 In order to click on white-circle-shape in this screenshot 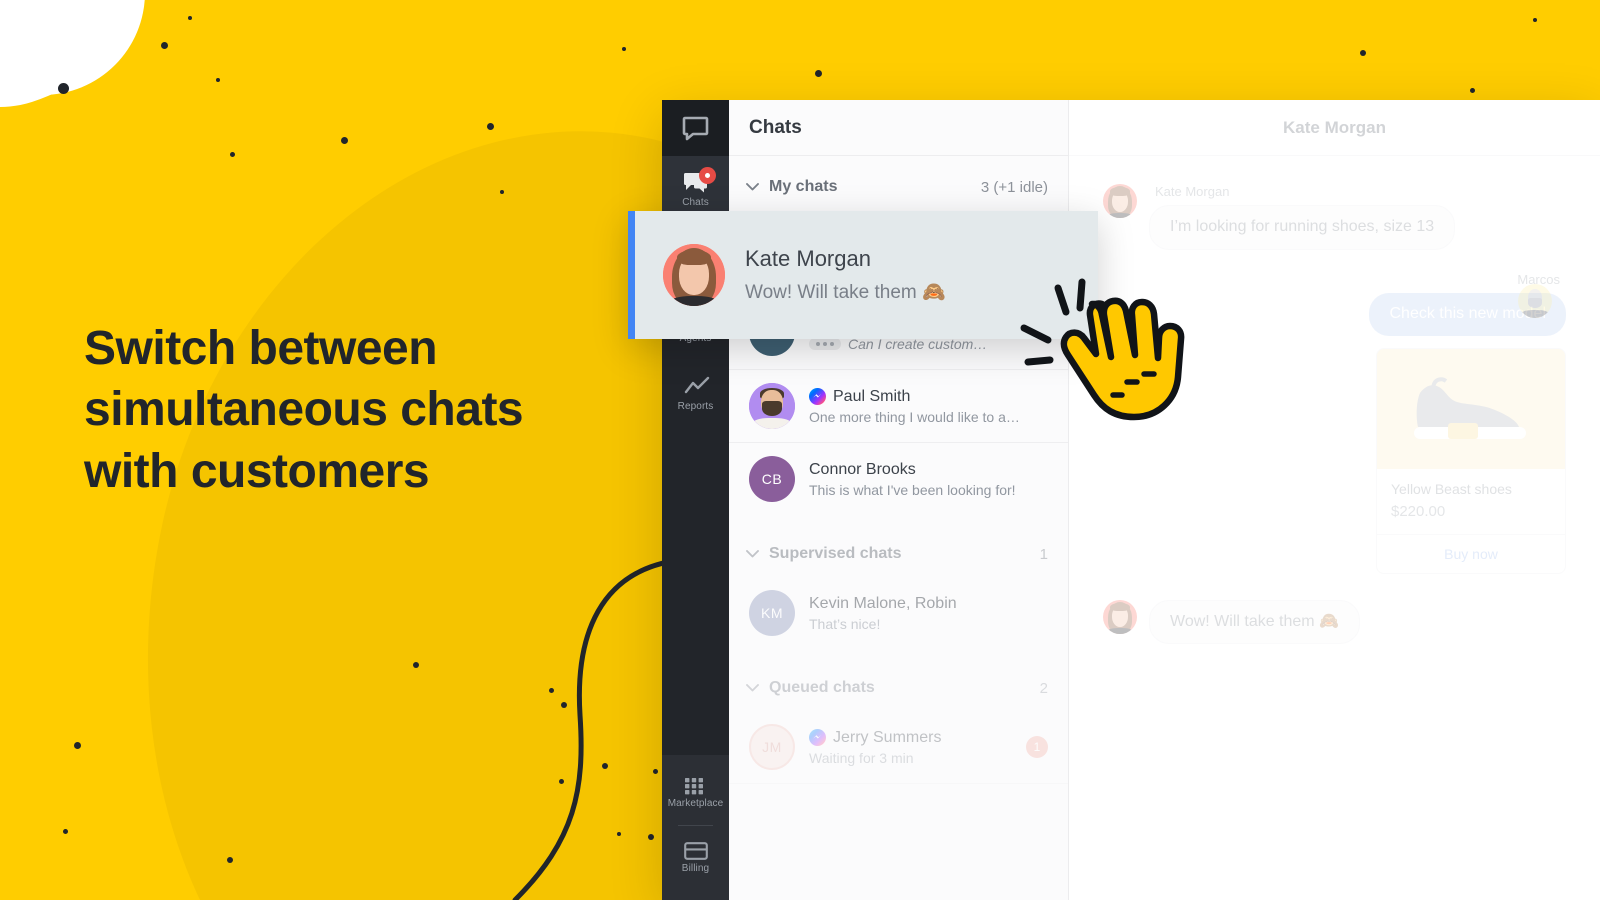, I will do `click(72, 47)`.